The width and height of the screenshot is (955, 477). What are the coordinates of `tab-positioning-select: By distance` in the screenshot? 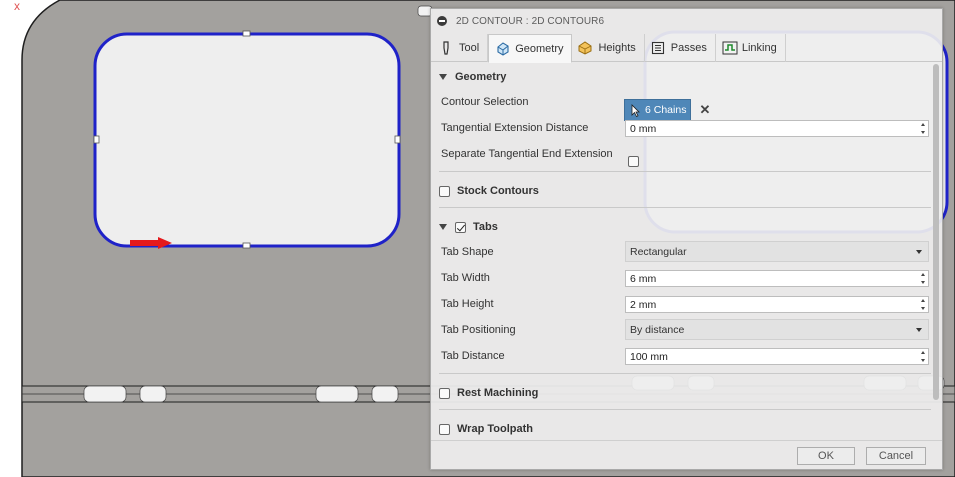 It's located at (777, 329).